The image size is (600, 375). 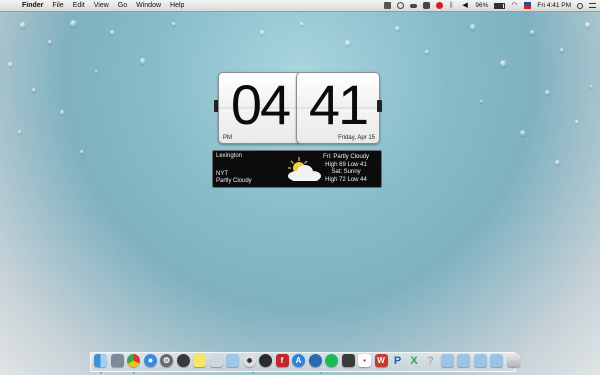 I want to click on clock-hours-flap: 04 PM, so click(x=260, y=108).